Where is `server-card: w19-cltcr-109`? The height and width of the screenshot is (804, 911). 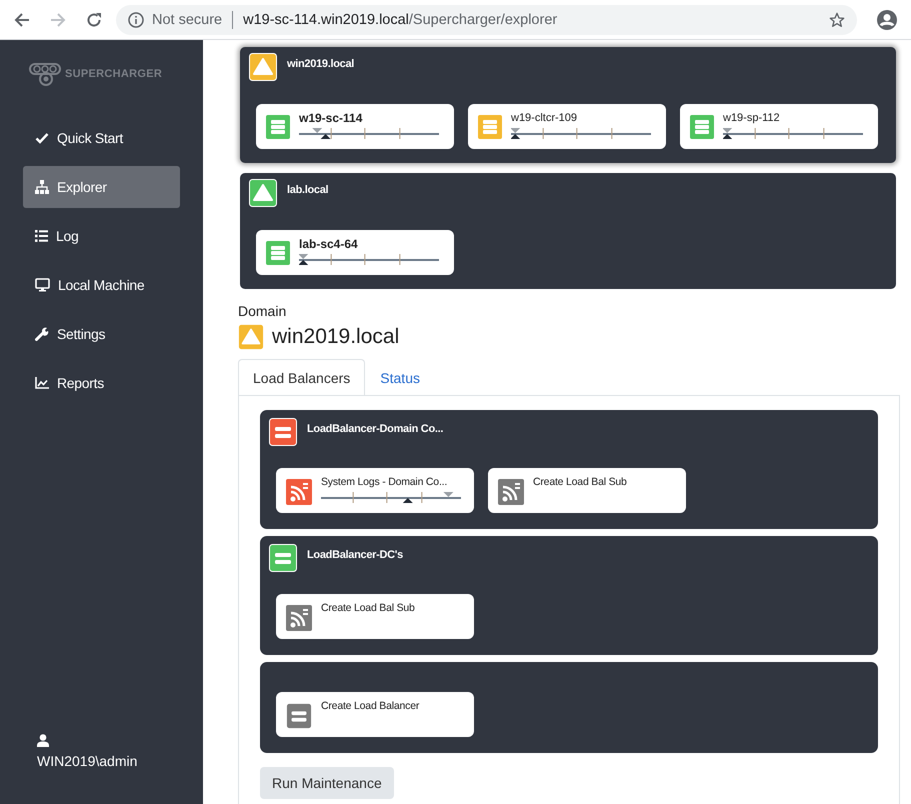 server-card: w19-cltcr-109 is located at coordinates (567, 126).